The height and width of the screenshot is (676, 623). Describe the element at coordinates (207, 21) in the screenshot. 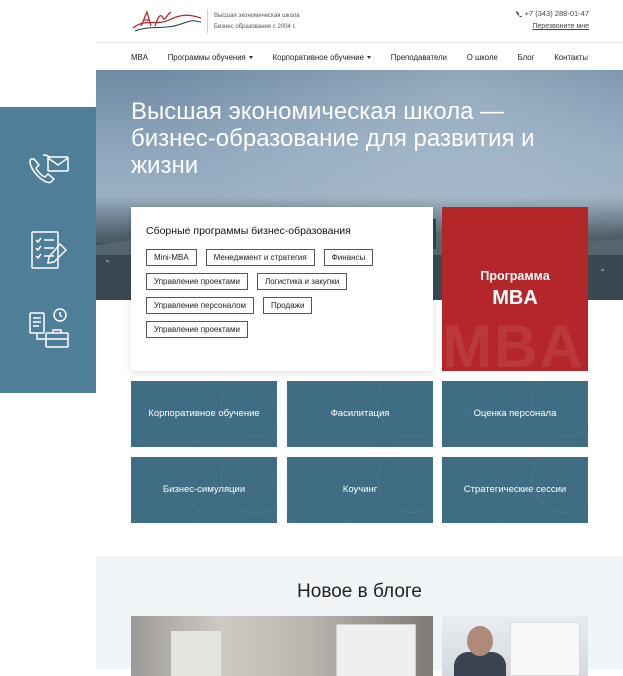

I see `logo-divider` at that location.